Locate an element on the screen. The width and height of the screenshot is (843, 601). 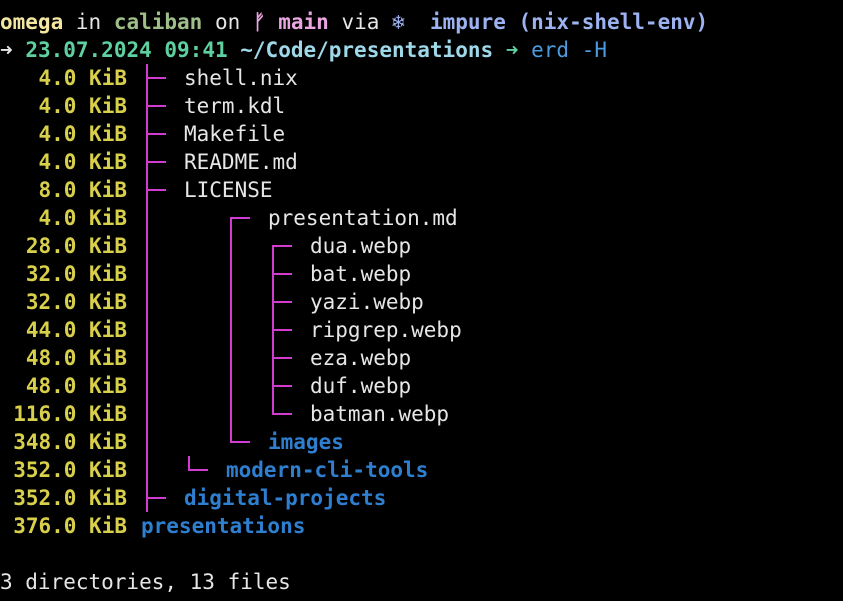
file-name: bat.webp is located at coordinates (360, 274).